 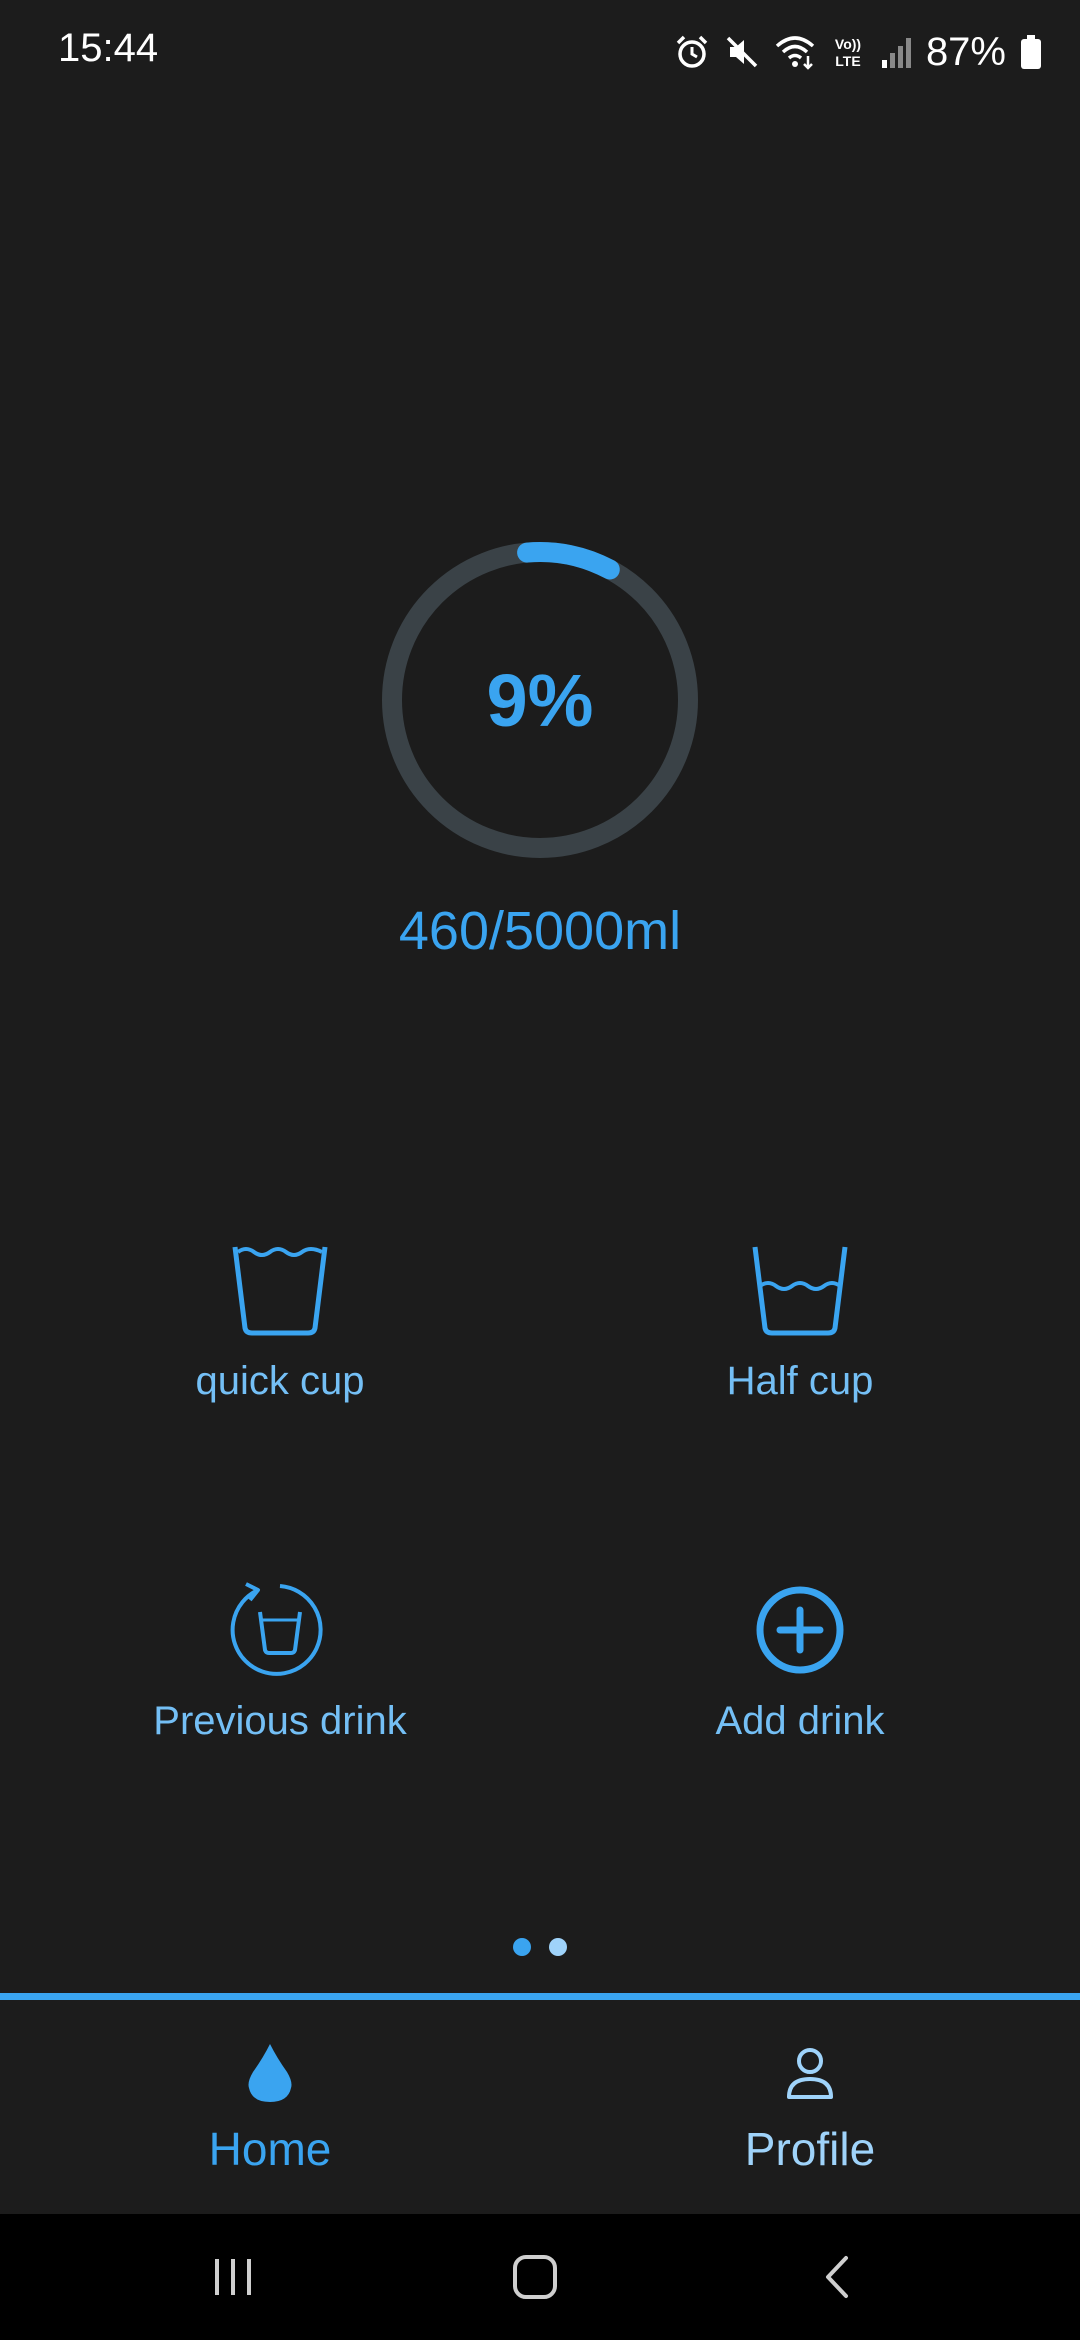 I want to click on add-circle-icon, so click(x=800, y=1630).